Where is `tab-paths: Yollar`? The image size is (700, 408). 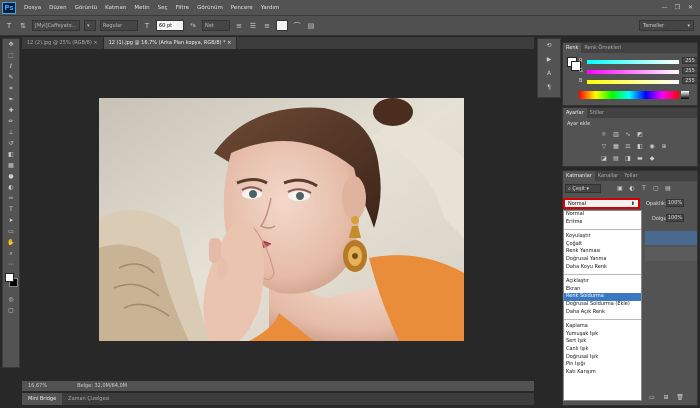 tab-paths: Yollar is located at coordinates (630, 176).